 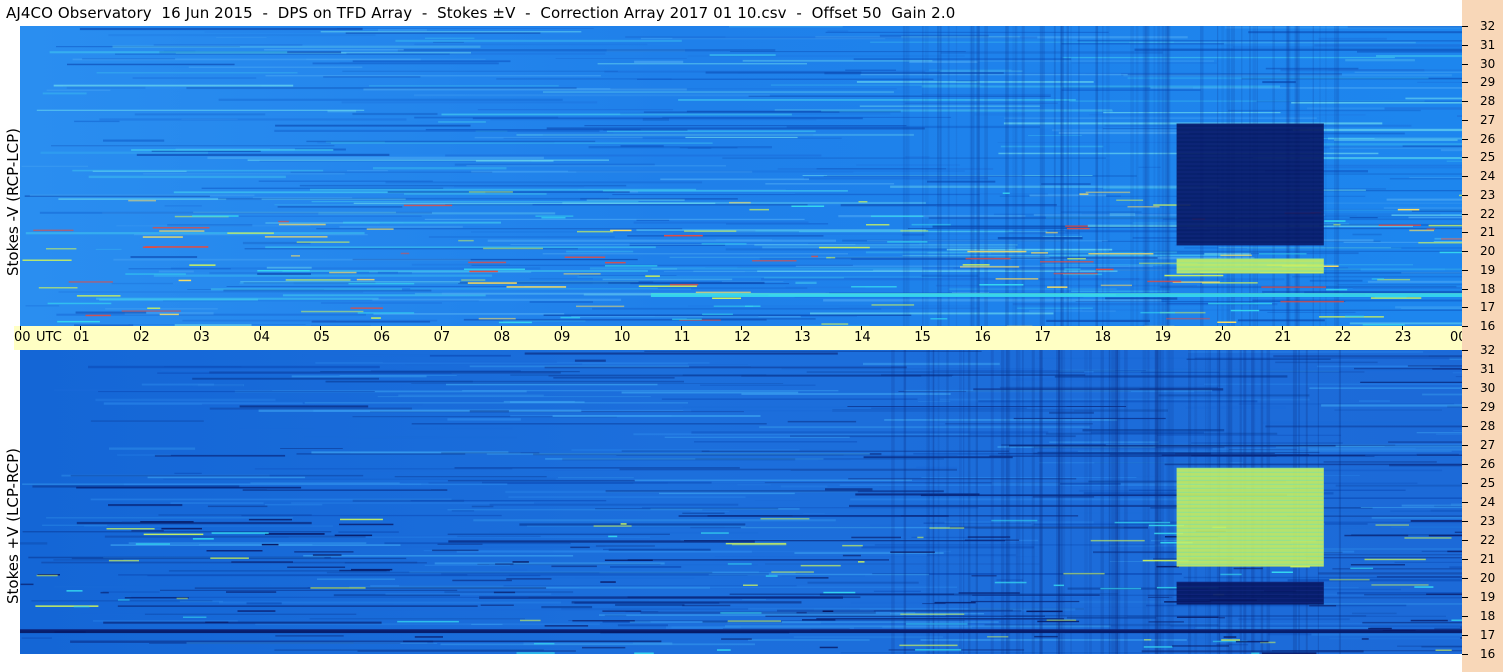 What do you see at coordinates (261, 337) in the screenshot?
I see `time-tick-label: 04` at bounding box center [261, 337].